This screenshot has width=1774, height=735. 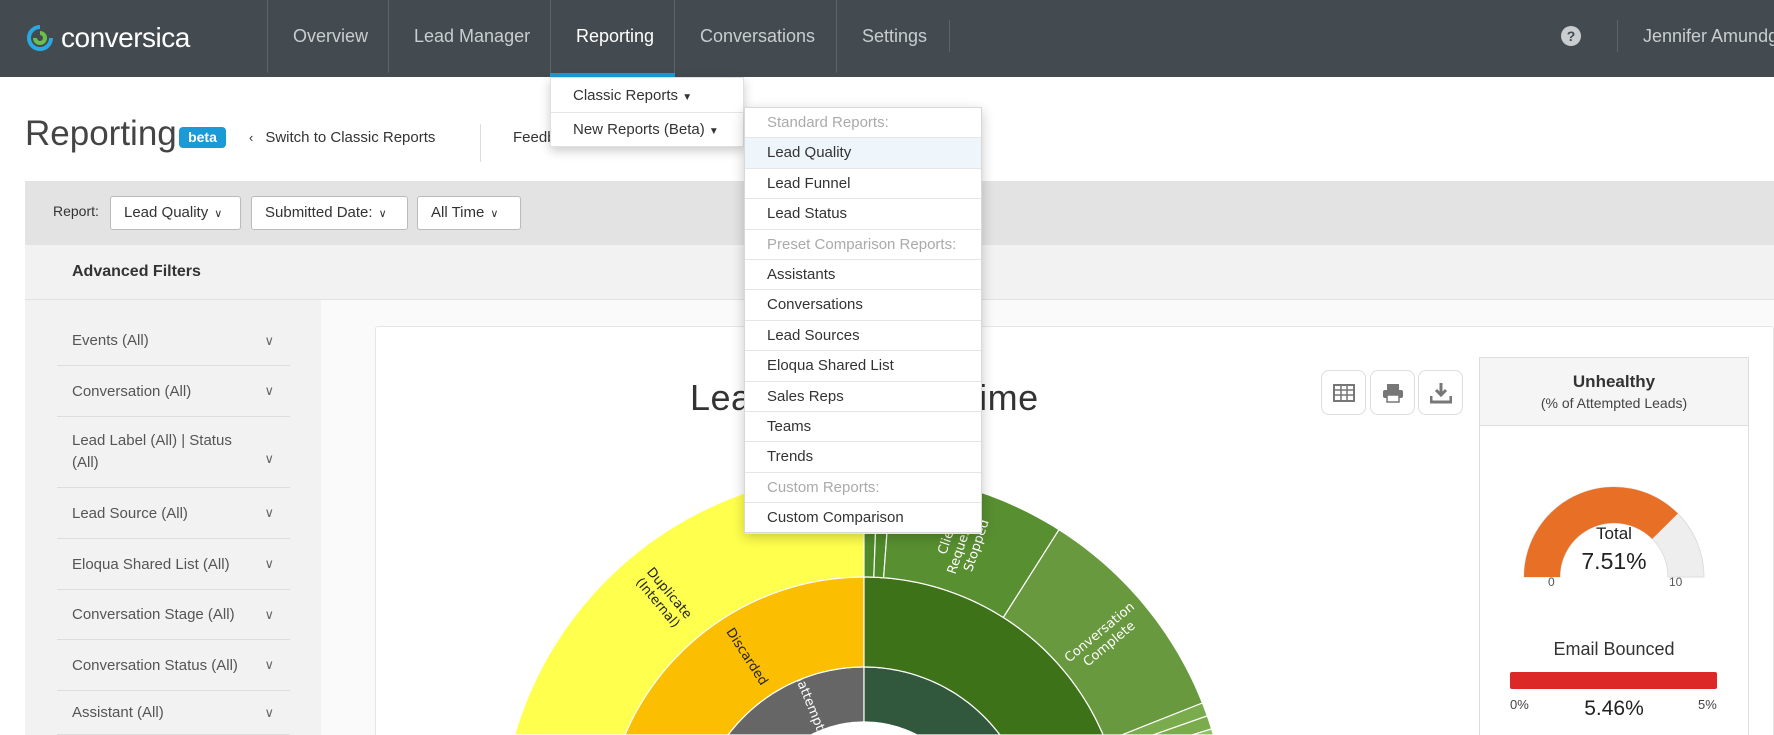 What do you see at coordinates (1551, 582) in the screenshot?
I see `gauge-min: 0` at bounding box center [1551, 582].